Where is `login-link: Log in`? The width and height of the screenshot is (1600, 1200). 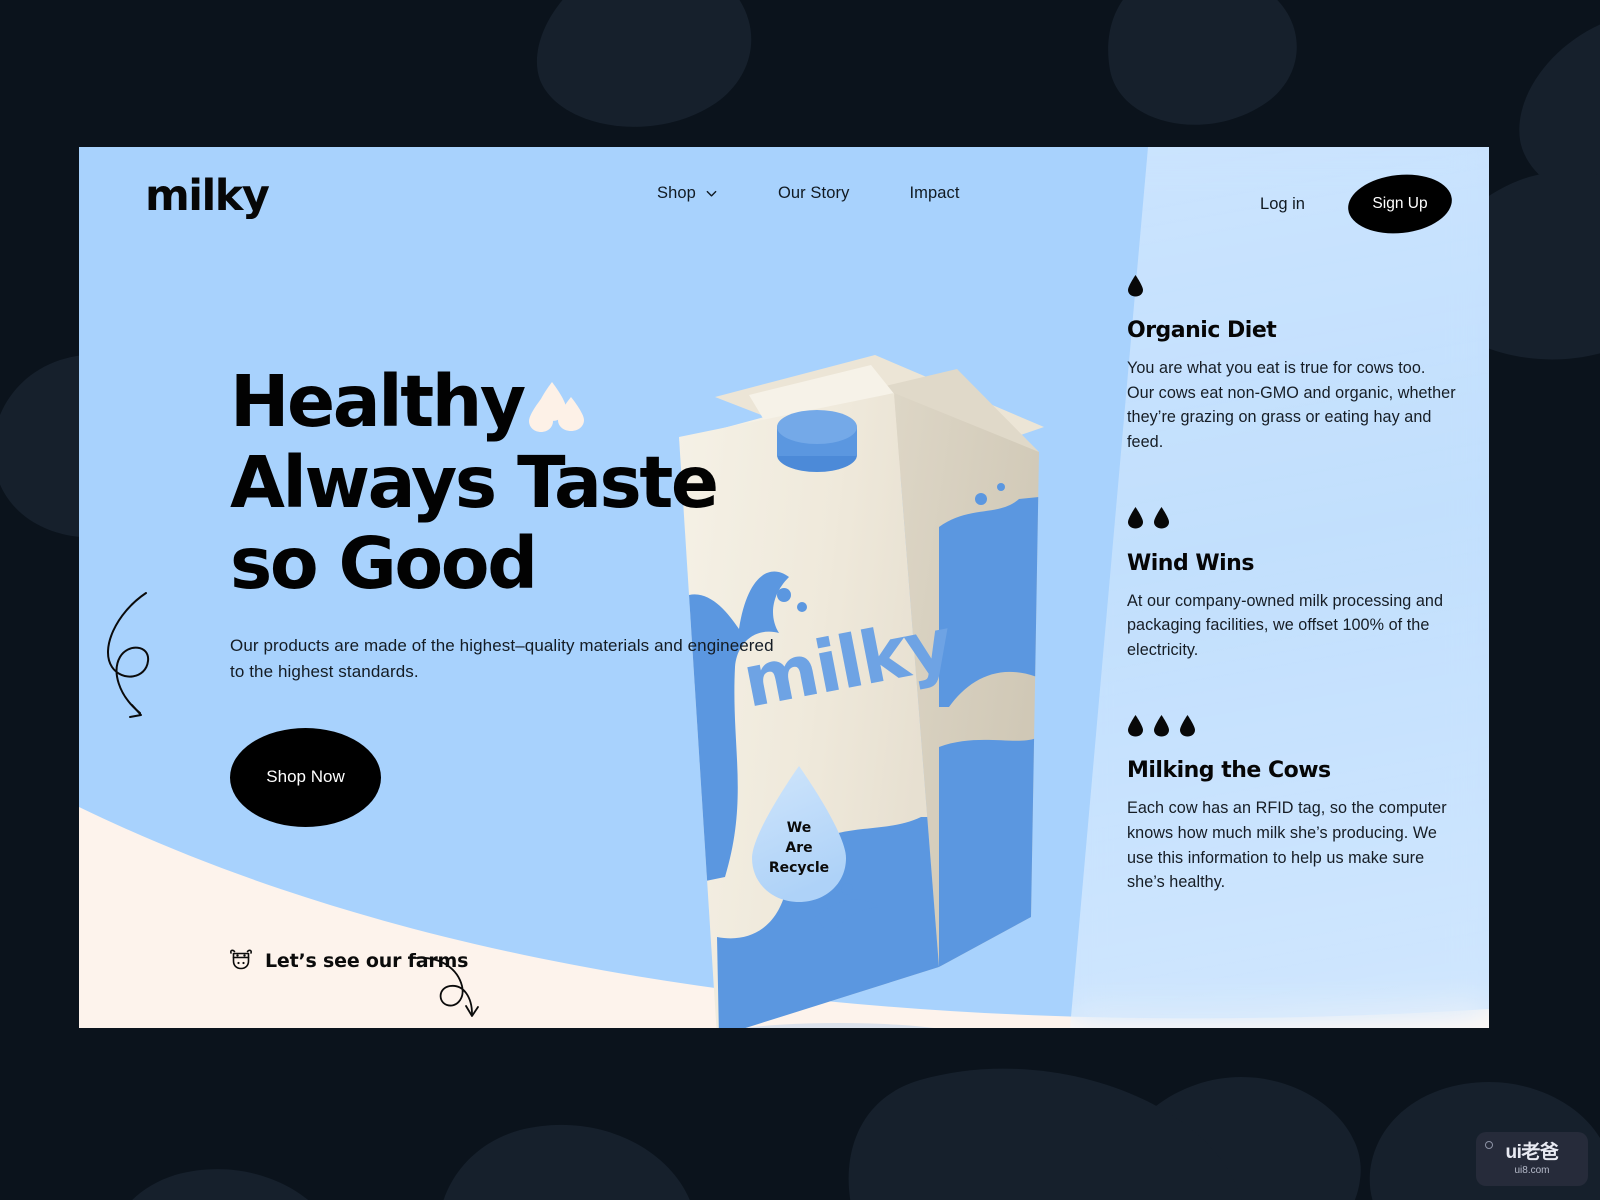
login-link: Log in is located at coordinates (1294, 204).